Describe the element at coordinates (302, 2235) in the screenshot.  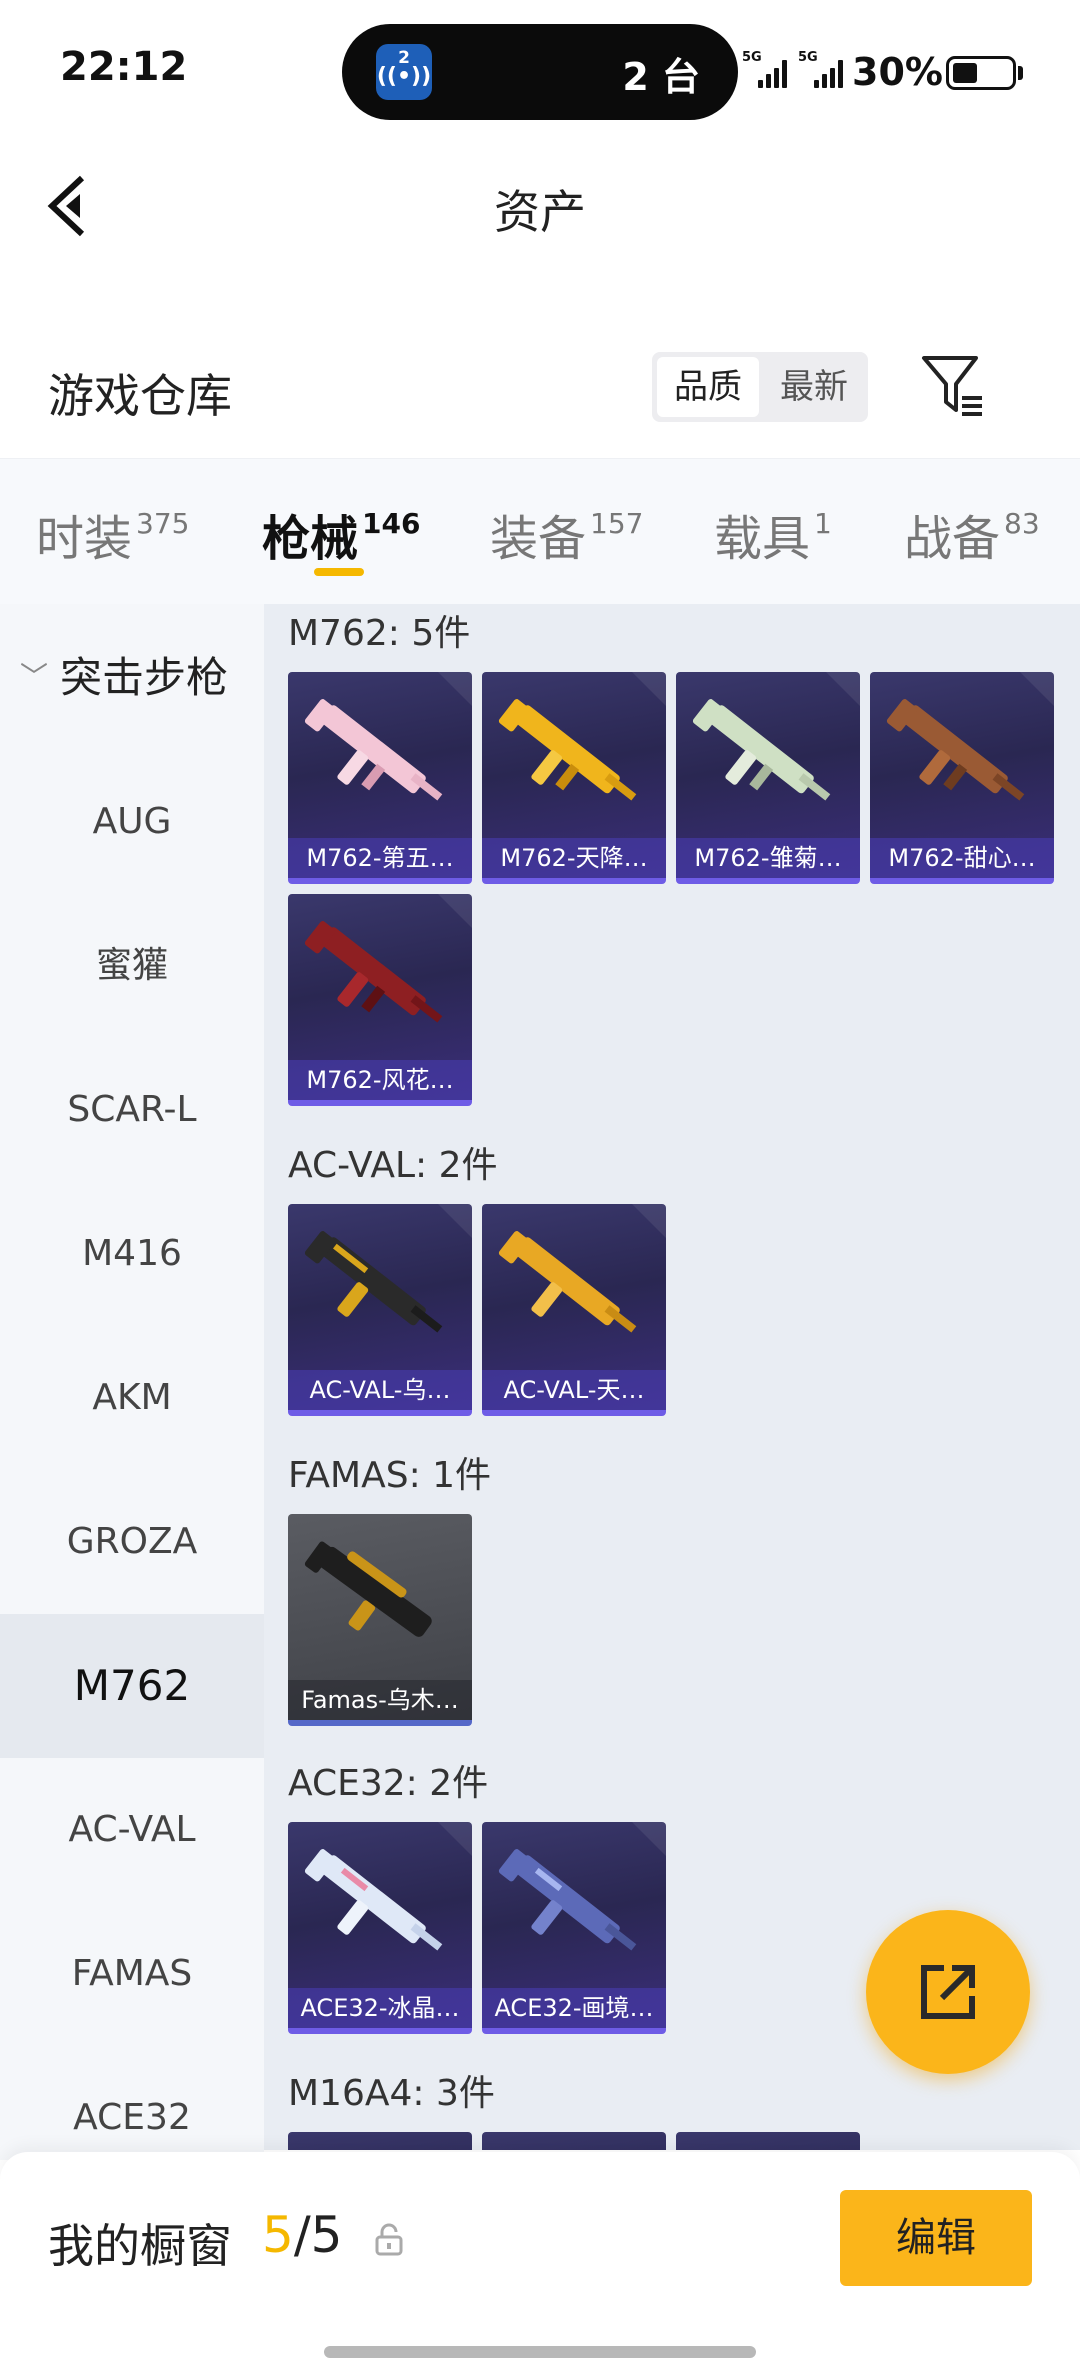
I see `showcase-count: 5/5` at that location.